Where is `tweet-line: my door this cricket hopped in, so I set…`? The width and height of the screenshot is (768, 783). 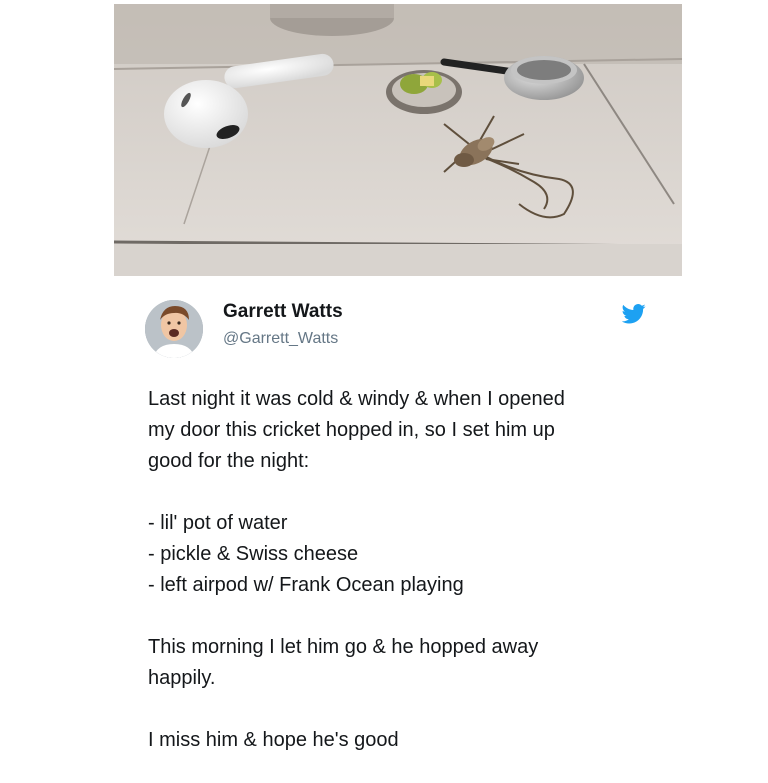 tweet-line: my door this cricket hopped in, so I set… is located at coordinates (351, 430).